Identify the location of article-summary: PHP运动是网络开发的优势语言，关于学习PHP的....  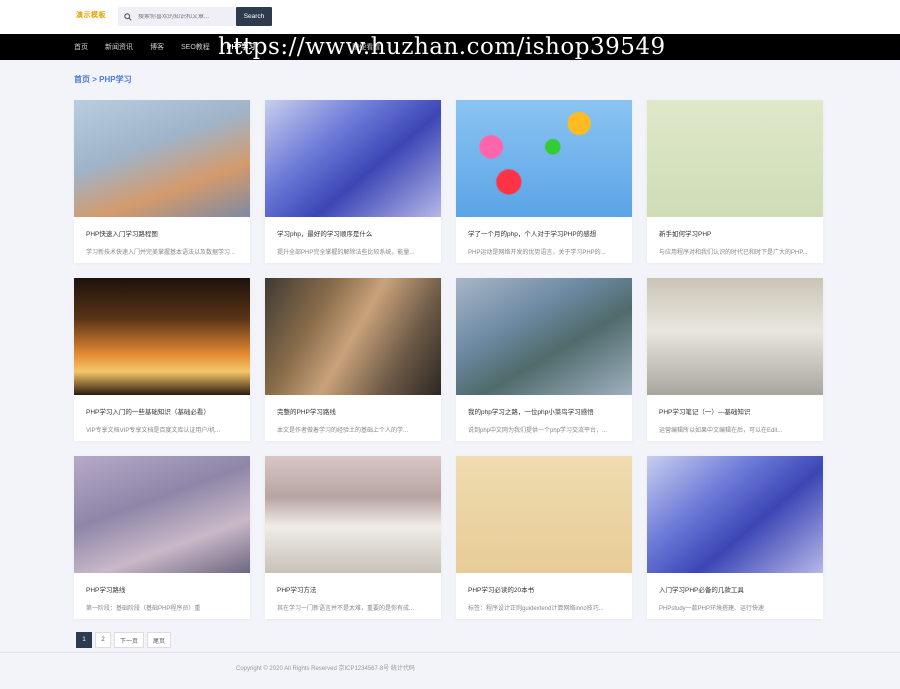
(537, 253).